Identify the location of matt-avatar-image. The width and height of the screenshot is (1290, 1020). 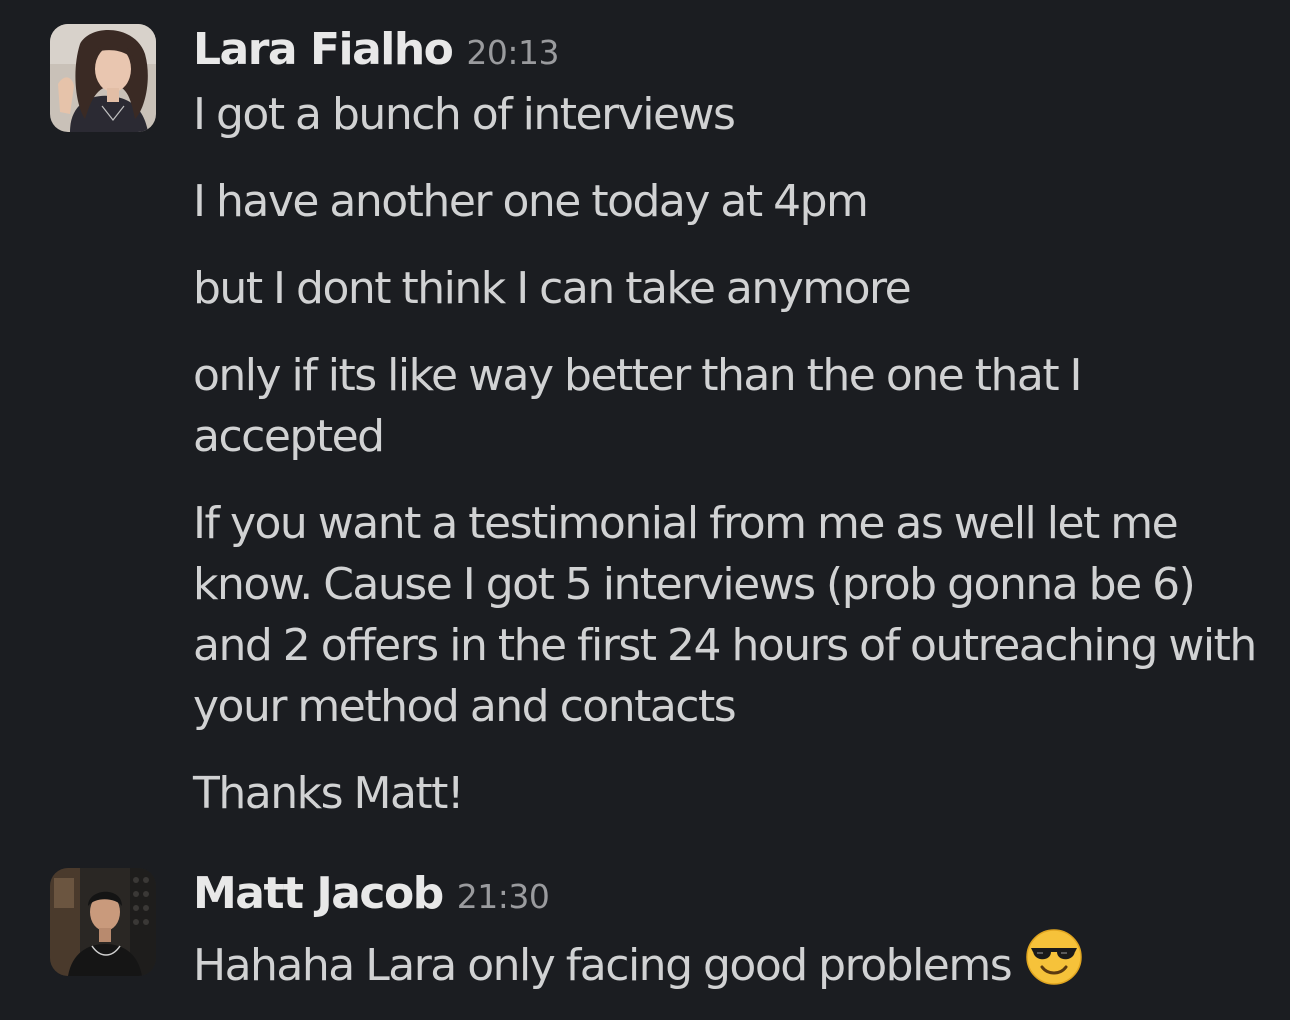
(103, 922).